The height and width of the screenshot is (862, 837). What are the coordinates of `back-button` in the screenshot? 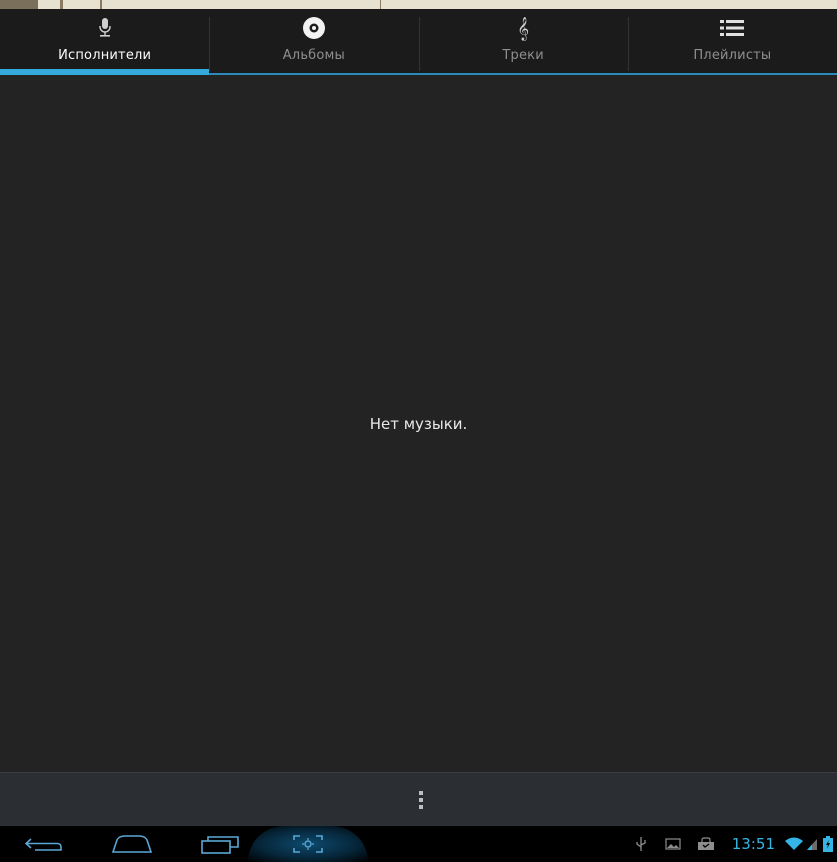 It's located at (43, 844).